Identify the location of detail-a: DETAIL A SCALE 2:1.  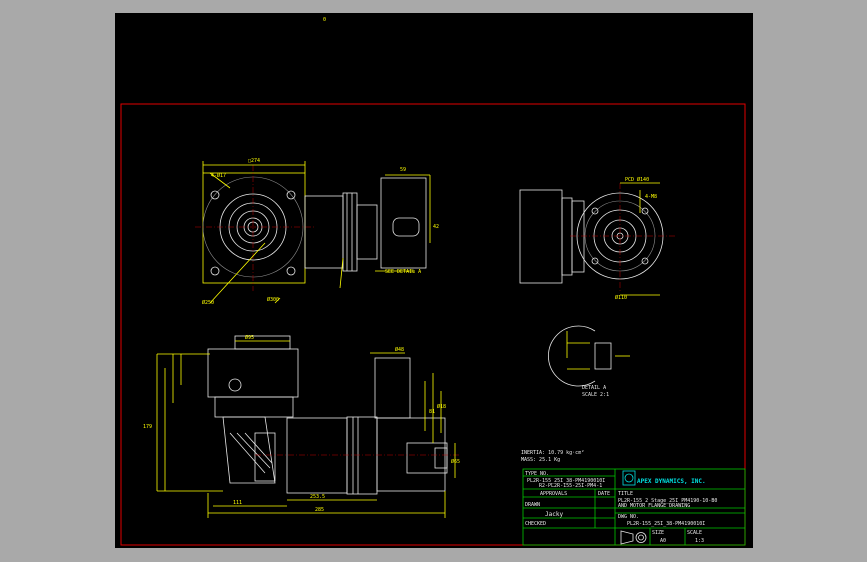
(589, 361).